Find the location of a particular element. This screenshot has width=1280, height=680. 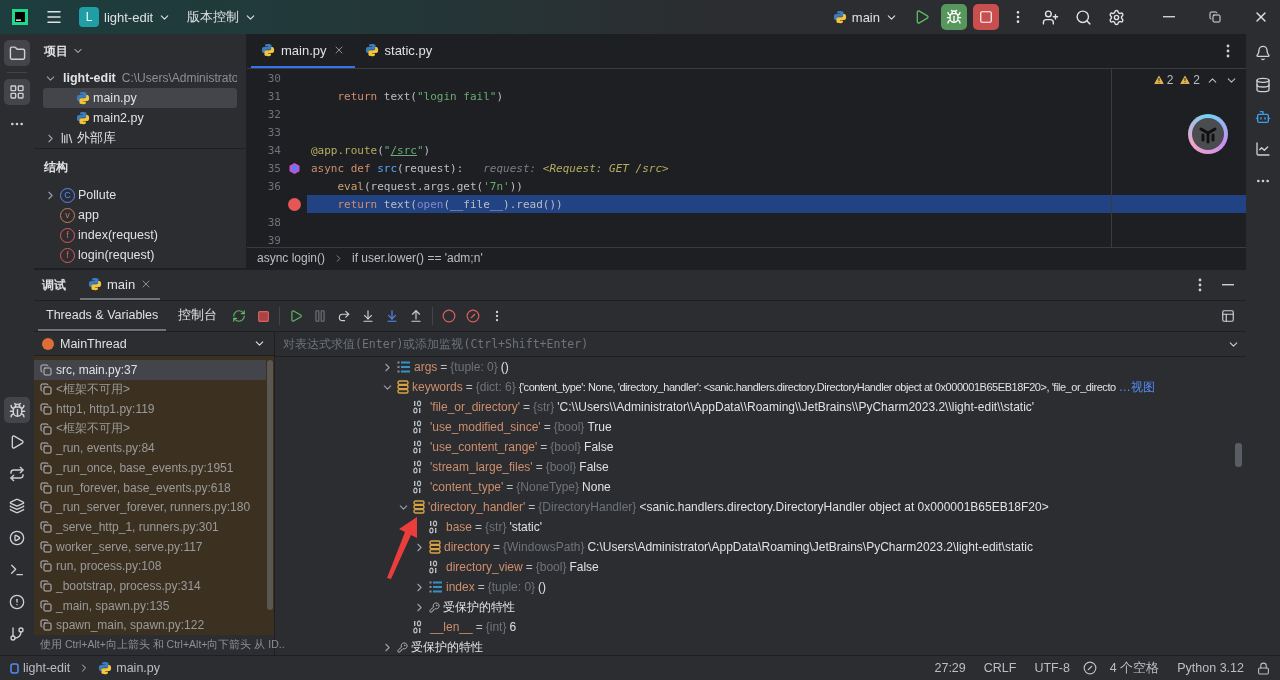

breadcrumb: async login() is located at coordinates (291, 258).